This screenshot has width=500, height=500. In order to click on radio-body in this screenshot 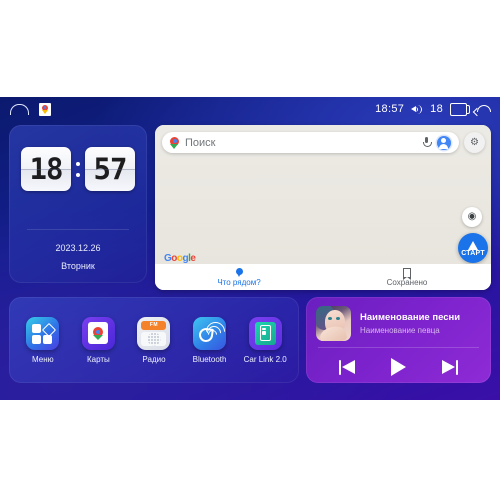, I will do `click(154, 338)`.